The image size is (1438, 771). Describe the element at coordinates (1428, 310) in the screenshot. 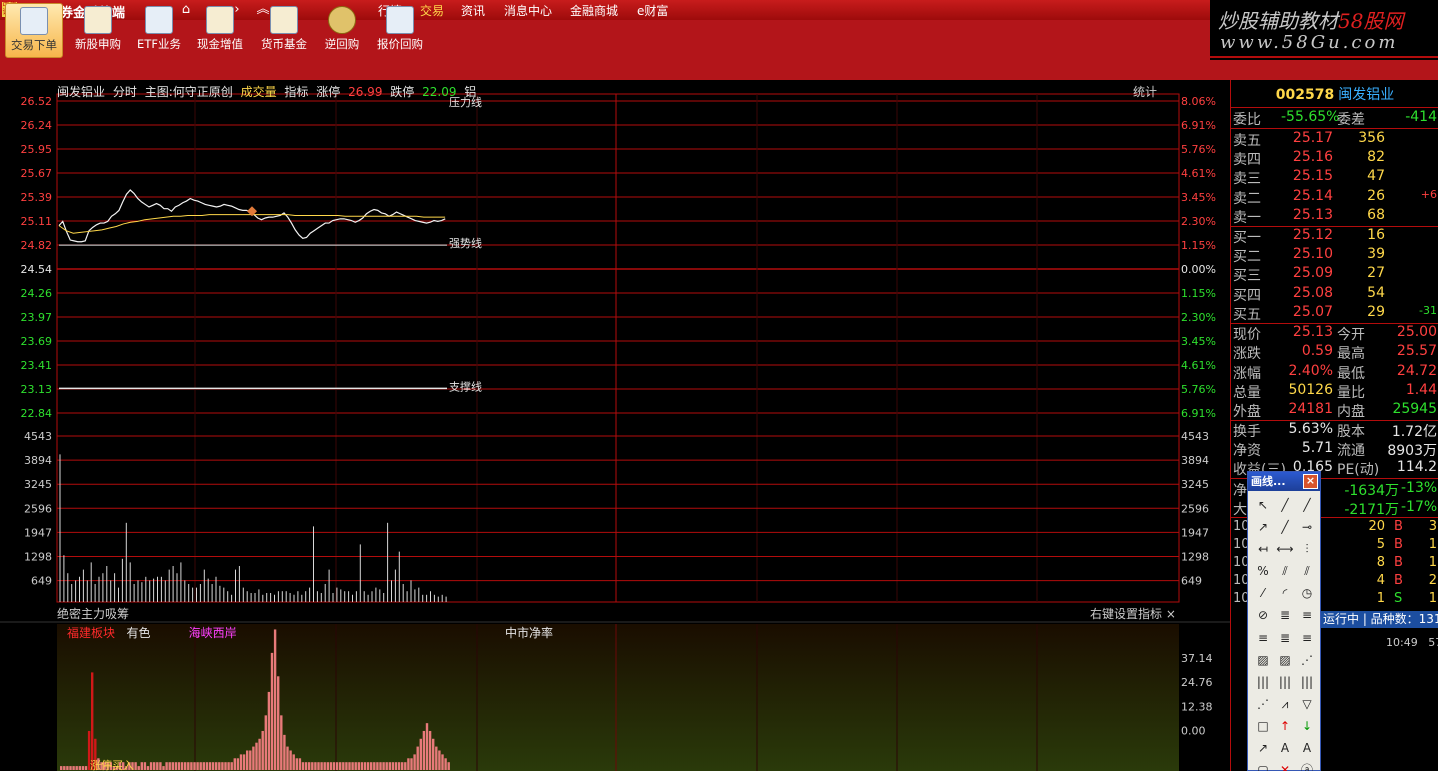

I see `bid-change: -31` at that location.